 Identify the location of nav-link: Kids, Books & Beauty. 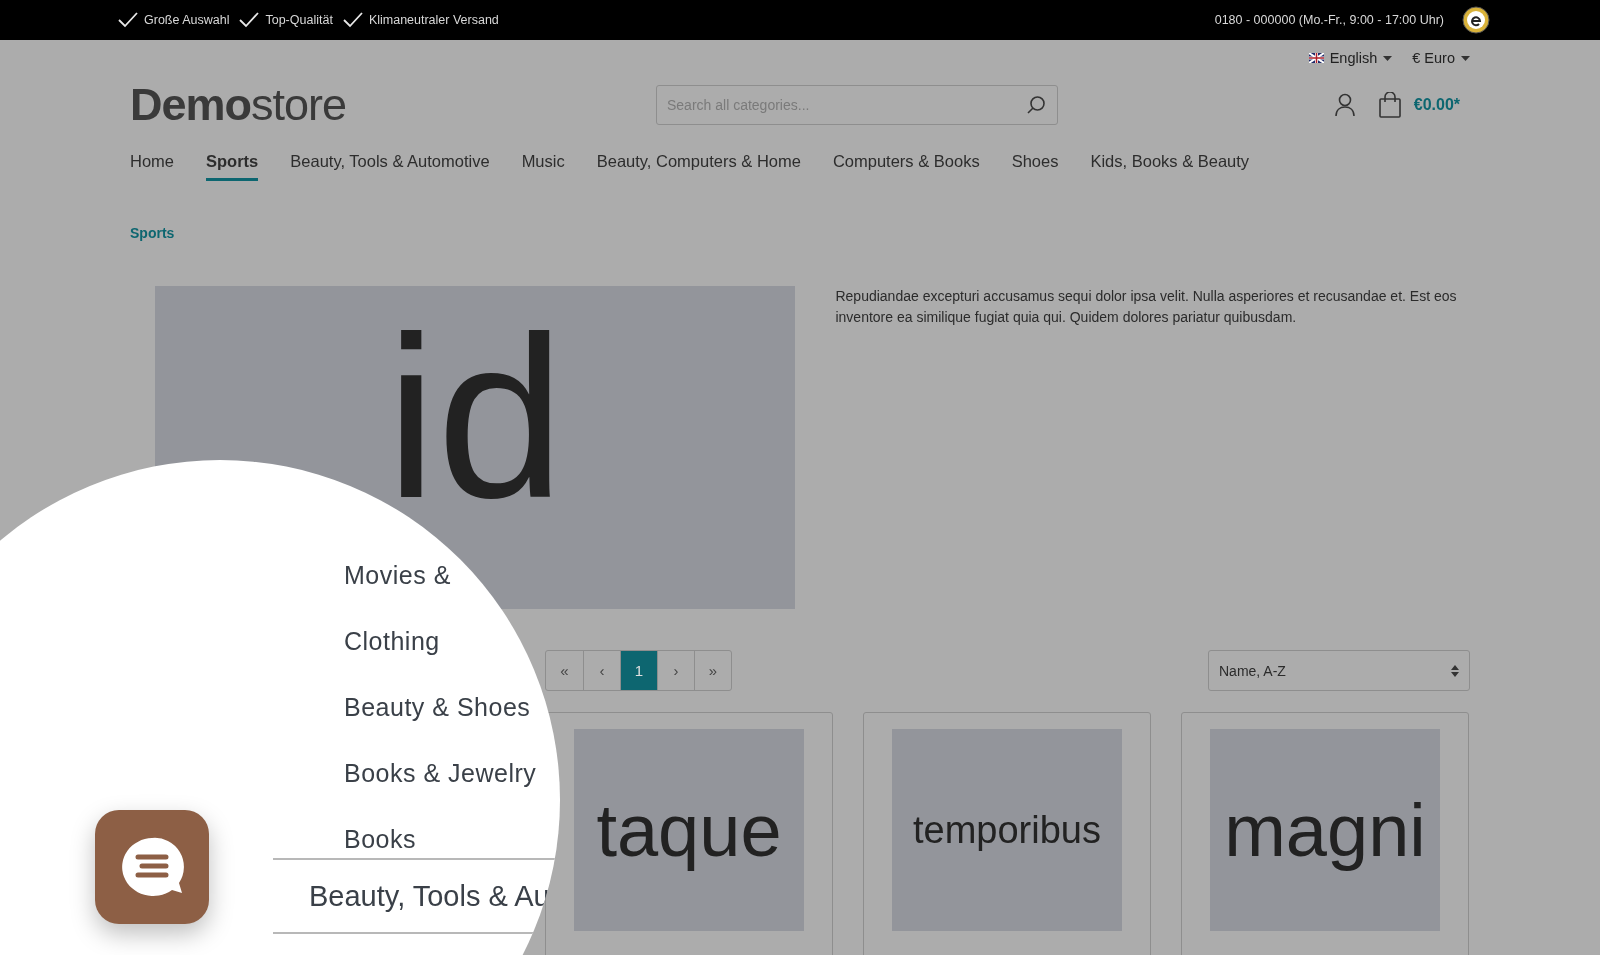
(1170, 166).